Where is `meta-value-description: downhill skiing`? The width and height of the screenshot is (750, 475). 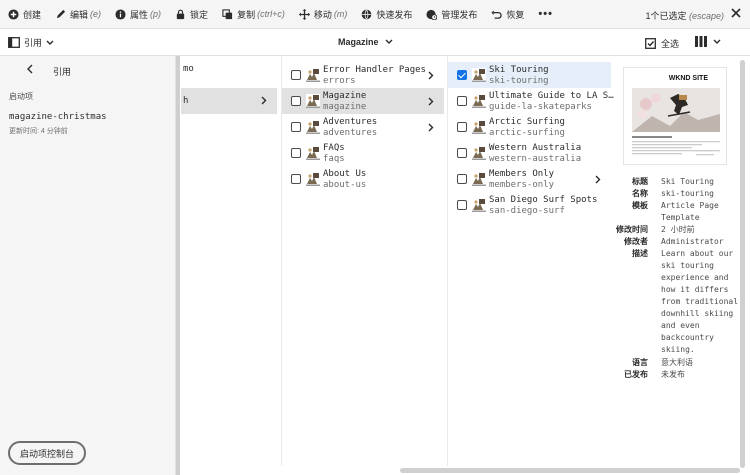
meta-value-description: downhill skiing is located at coordinates (697, 313).